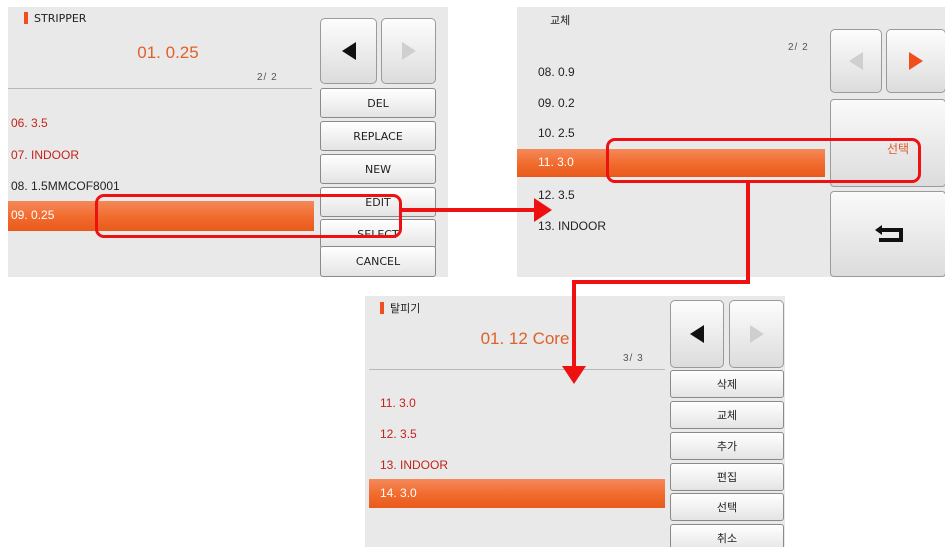 The width and height of the screenshot is (945, 547). Describe the element at coordinates (727, 415) in the screenshot. I see `replace-button: 교체` at that location.